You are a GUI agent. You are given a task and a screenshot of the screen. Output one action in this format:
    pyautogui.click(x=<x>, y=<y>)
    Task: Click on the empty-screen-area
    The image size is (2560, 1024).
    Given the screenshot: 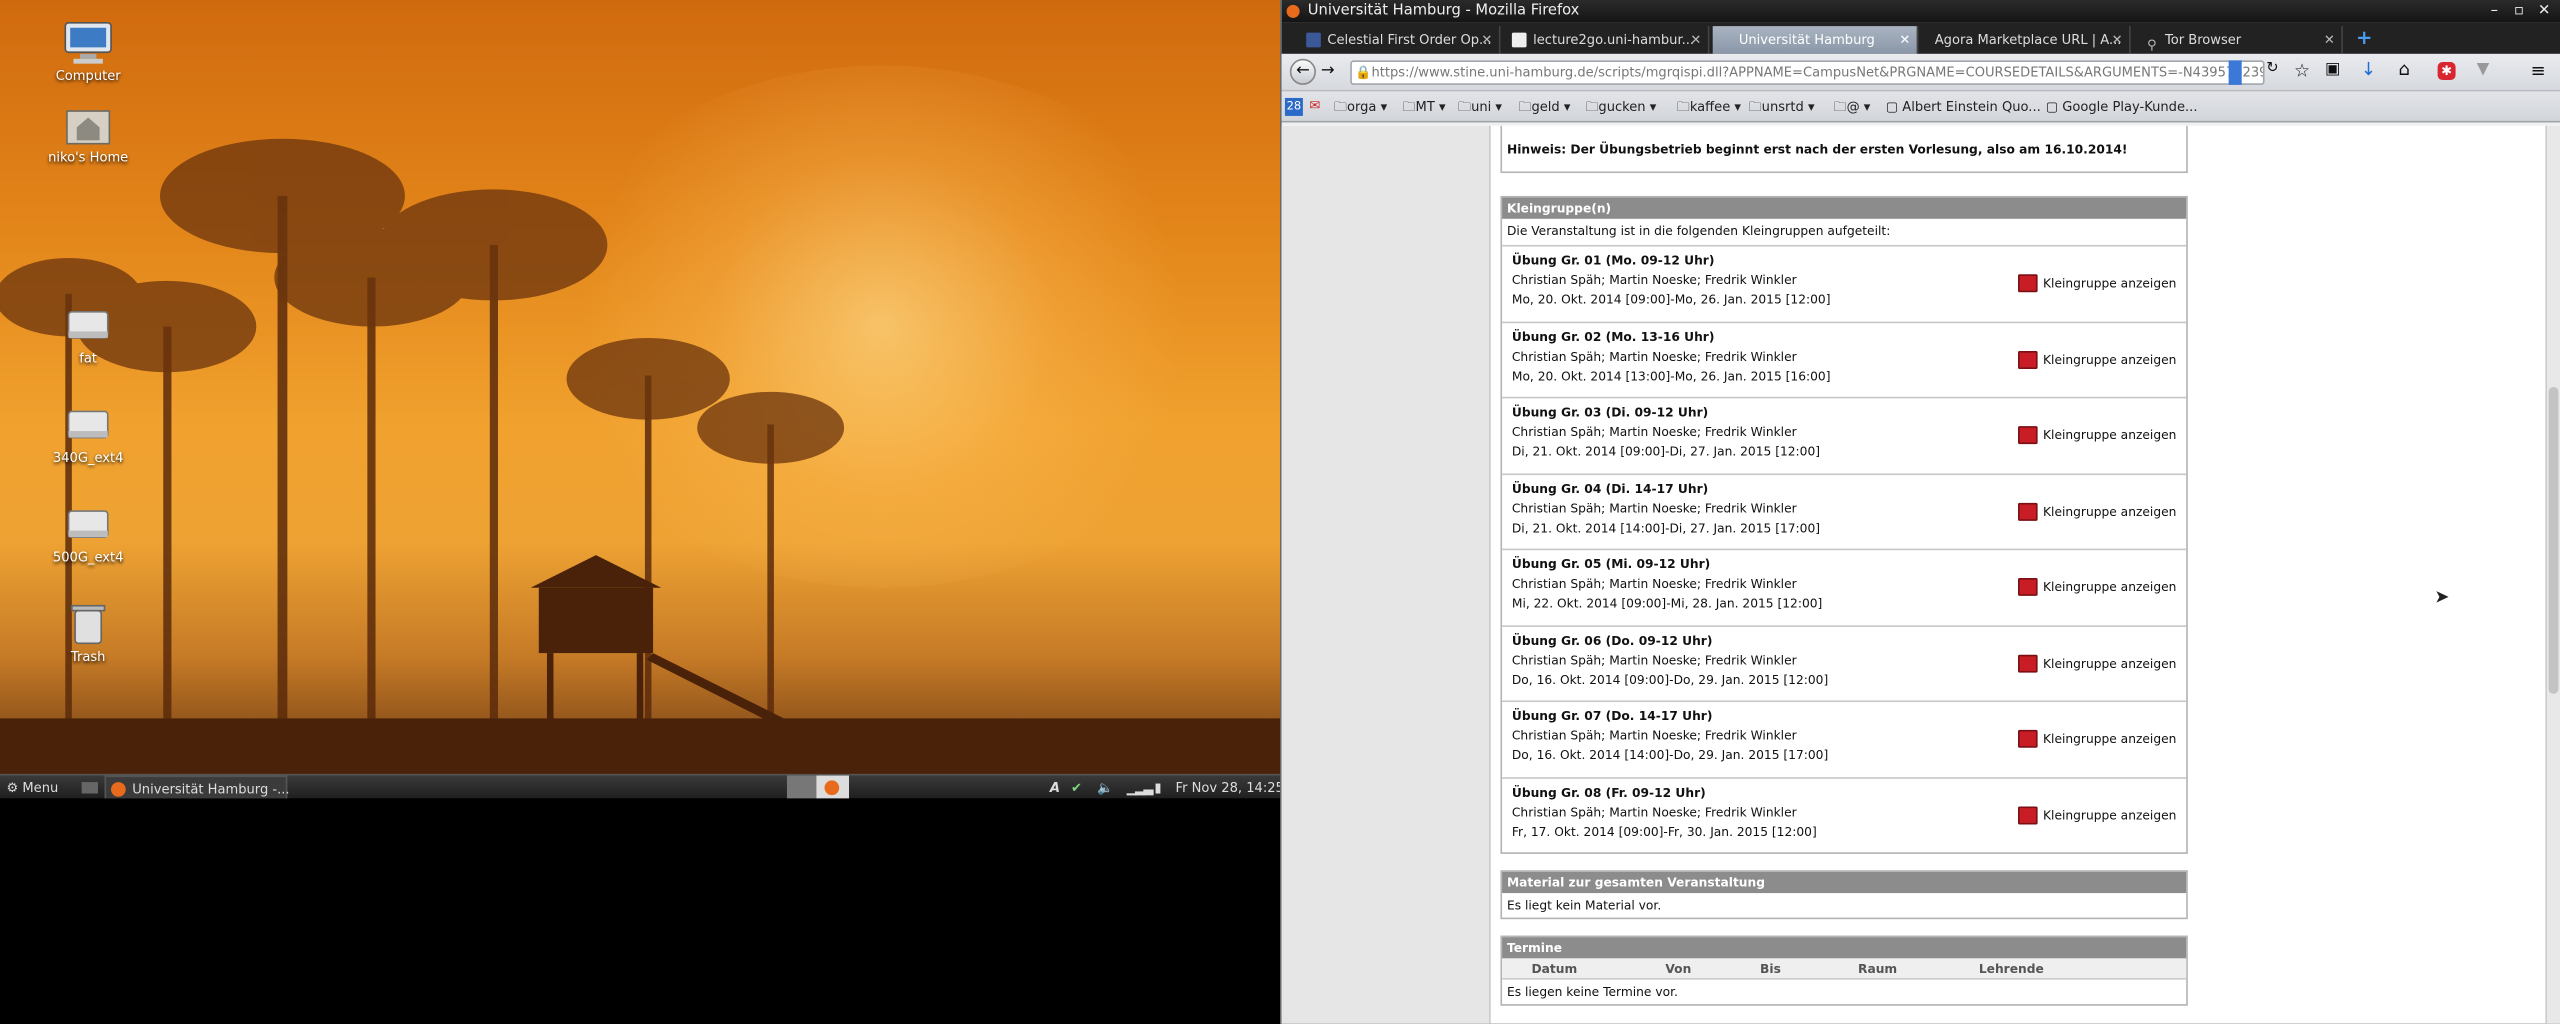 What is the action you would take?
    pyautogui.click(x=640, y=911)
    